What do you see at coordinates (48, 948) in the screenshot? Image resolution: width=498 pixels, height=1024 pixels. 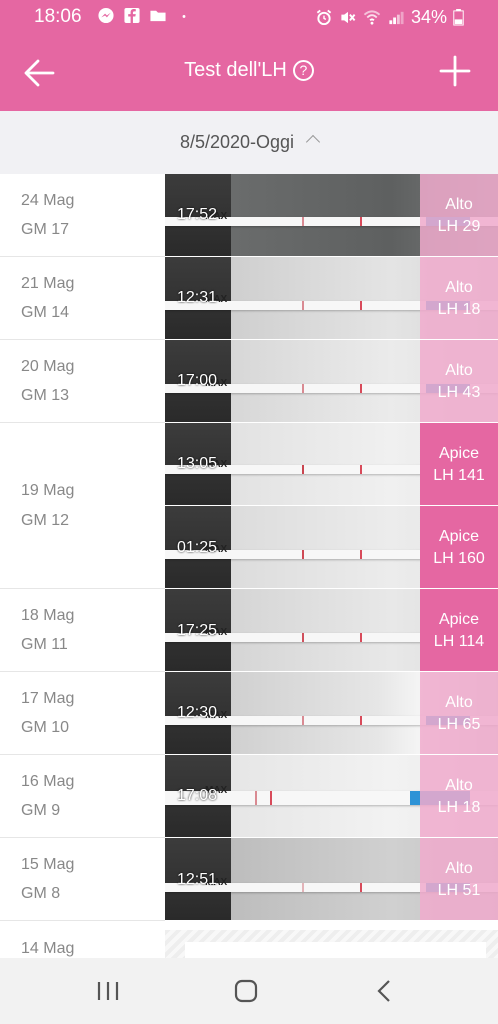 I see `entry-date: 14 Mag` at bounding box center [48, 948].